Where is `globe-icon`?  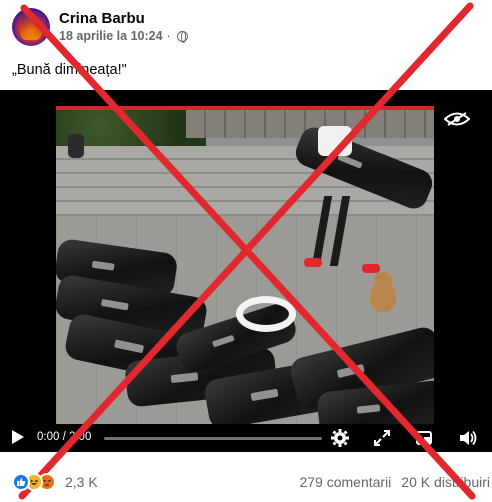 globe-icon is located at coordinates (182, 37).